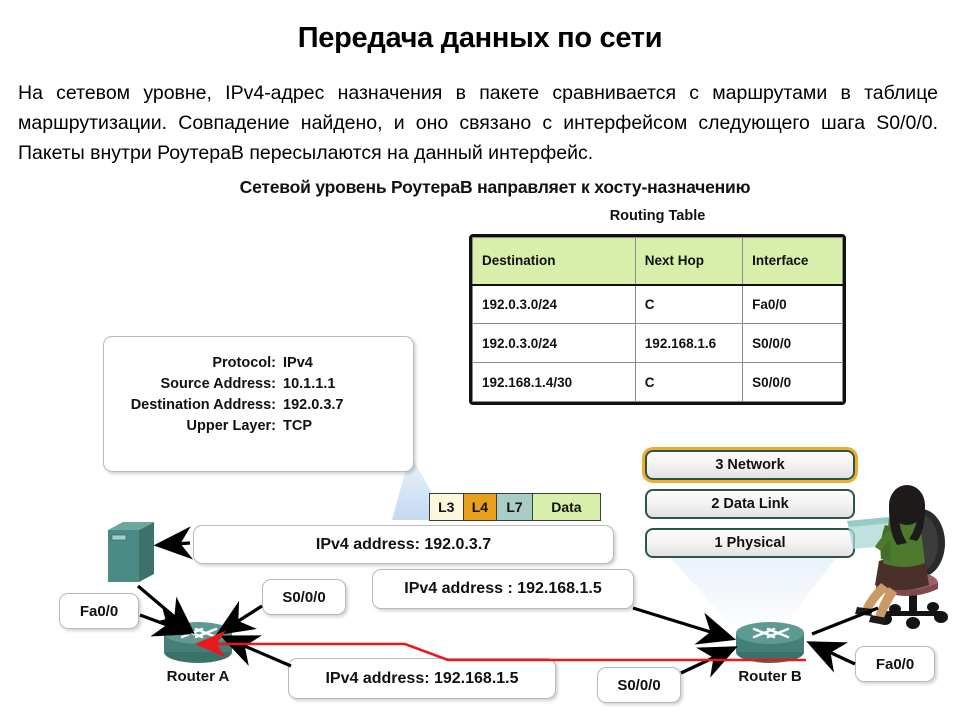 The width and height of the screenshot is (960, 720). Describe the element at coordinates (239, 618) in the screenshot. I see `arrow-s-left-to-routera` at that location.